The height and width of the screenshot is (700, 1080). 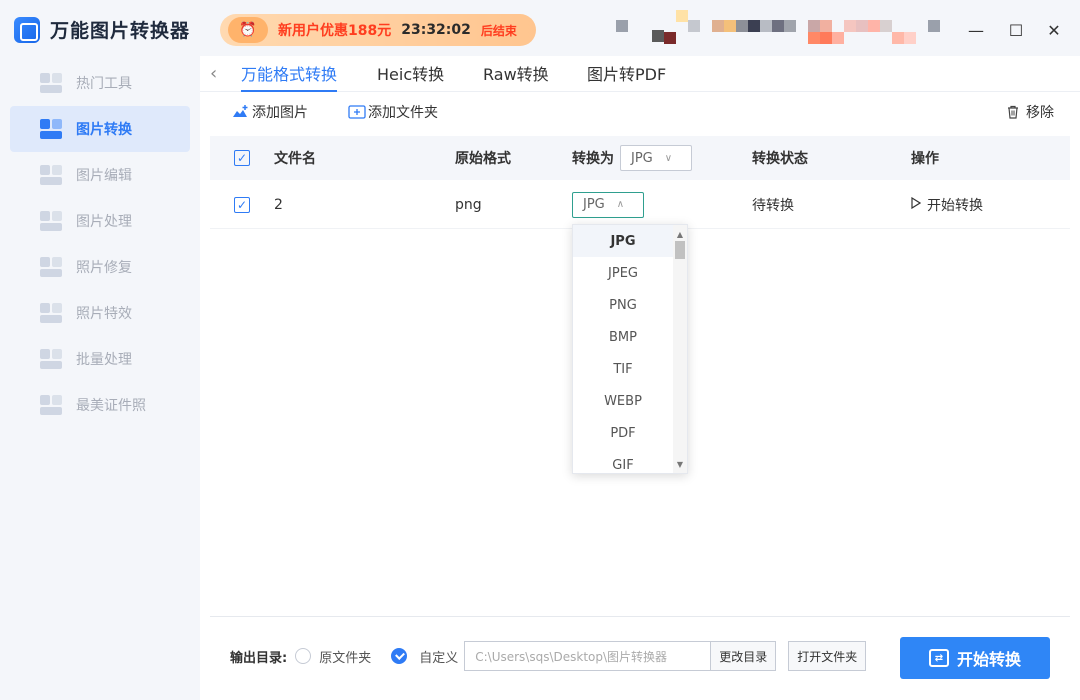 What do you see at coordinates (289, 76) in the screenshot?
I see `tab-universal-format: 万能格式转换` at bounding box center [289, 76].